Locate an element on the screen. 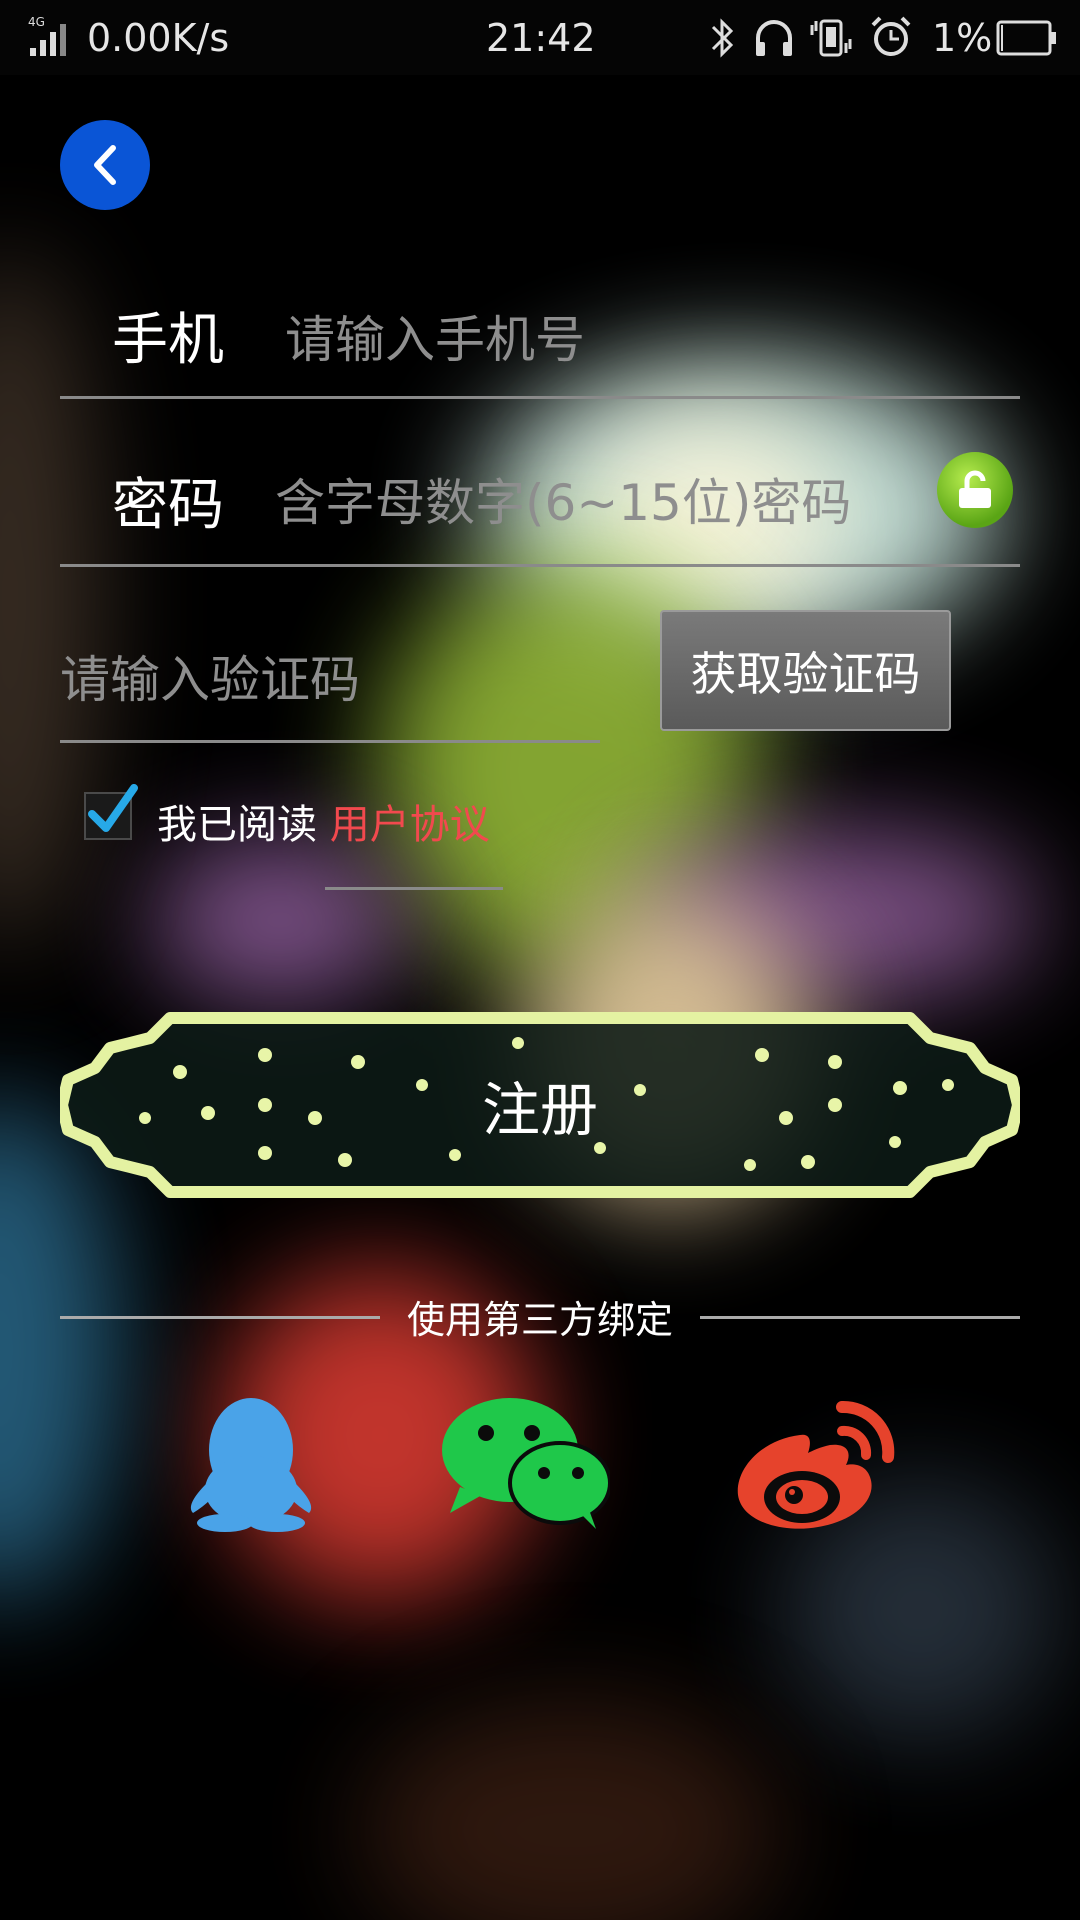 The width and height of the screenshot is (1080, 1920). password-label: 密码 is located at coordinates (168, 505).